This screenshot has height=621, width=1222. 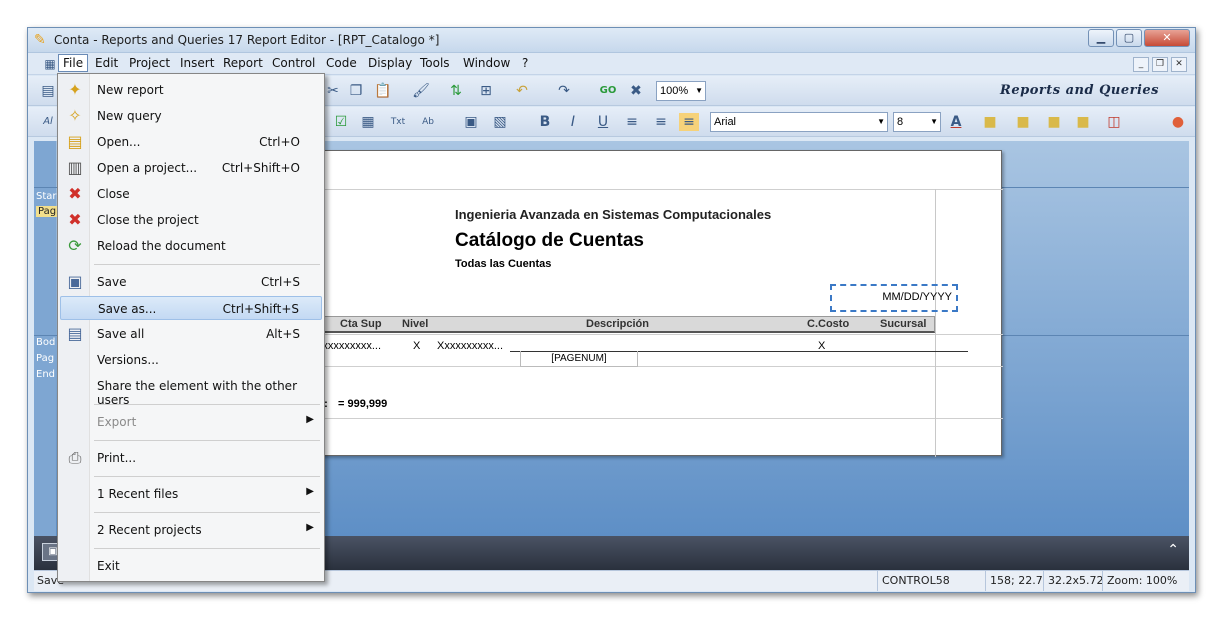 What do you see at coordinates (500, 122) in the screenshot?
I see `chart-tool-icon: ▧` at bounding box center [500, 122].